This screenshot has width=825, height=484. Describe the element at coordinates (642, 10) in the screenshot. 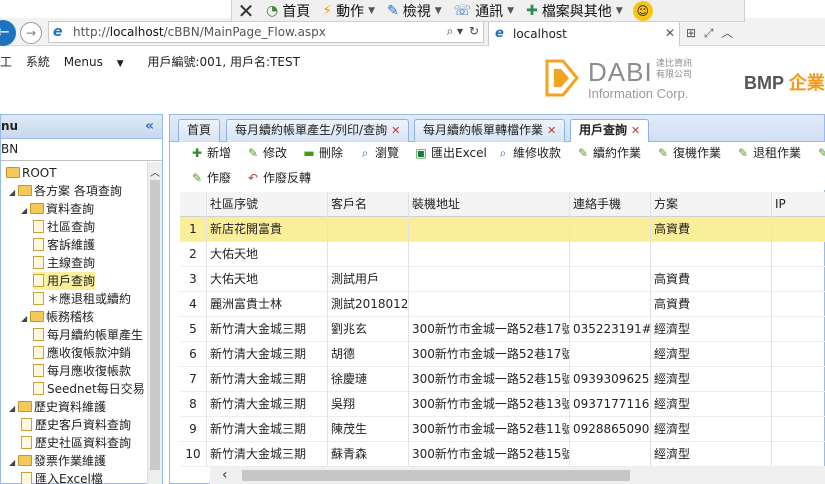

I see `smiley-icon: ☺` at that location.